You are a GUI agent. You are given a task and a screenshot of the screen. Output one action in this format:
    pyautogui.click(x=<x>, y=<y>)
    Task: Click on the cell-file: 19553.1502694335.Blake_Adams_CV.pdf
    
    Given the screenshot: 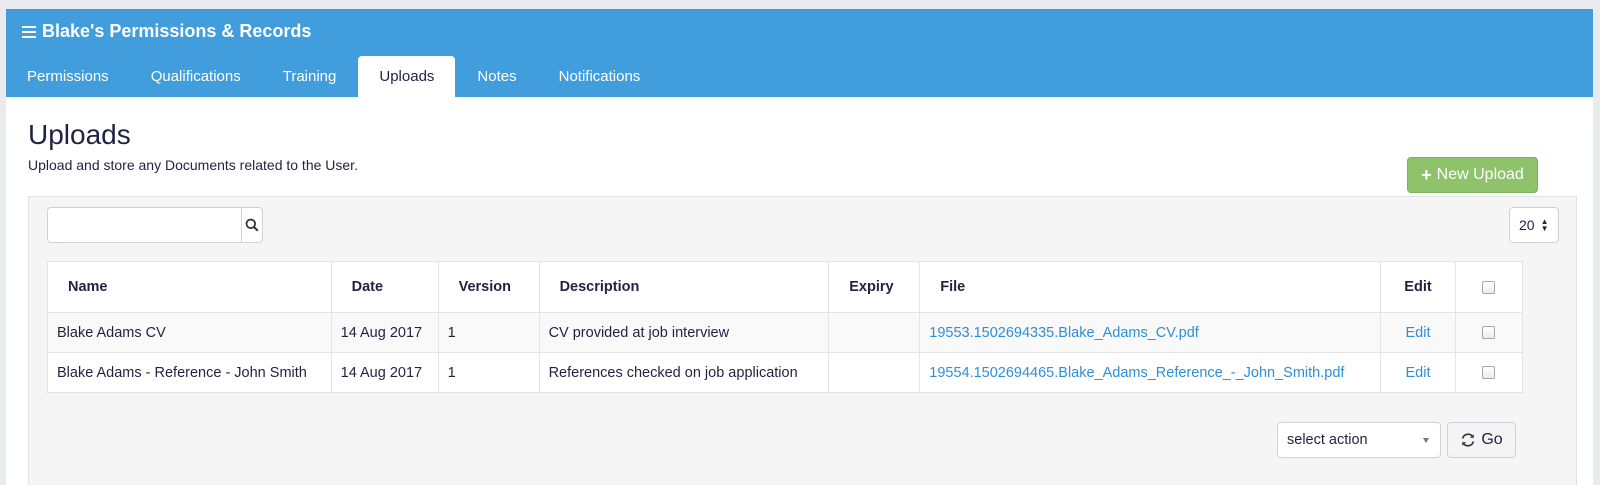 What is the action you would take?
    pyautogui.click(x=1150, y=332)
    